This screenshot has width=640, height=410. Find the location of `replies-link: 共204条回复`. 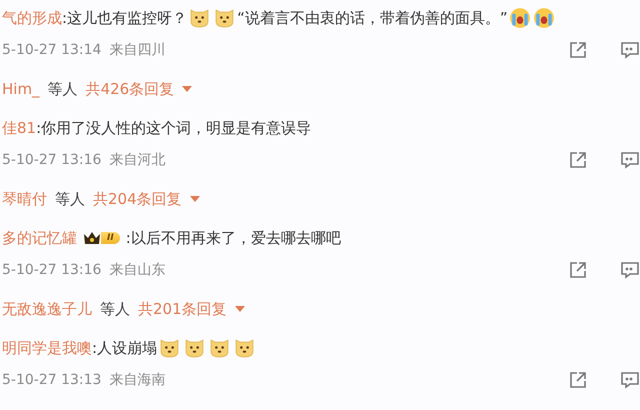

replies-link: 共204条回复 is located at coordinates (146, 199).